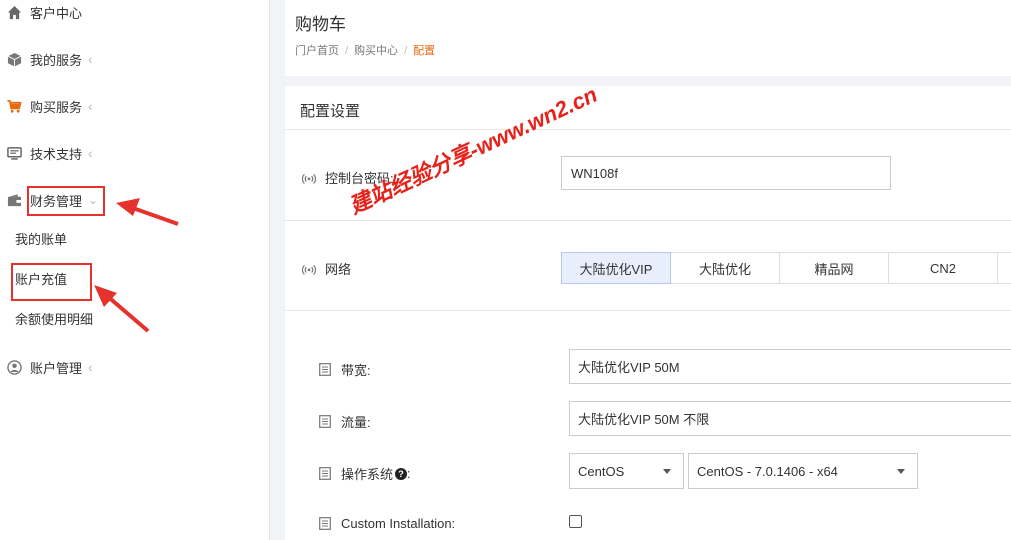  Describe the element at coordinates (135, 153) in the screenshot. I see `sidebar-item-tech-support: 技术支持 ‹` at that location.